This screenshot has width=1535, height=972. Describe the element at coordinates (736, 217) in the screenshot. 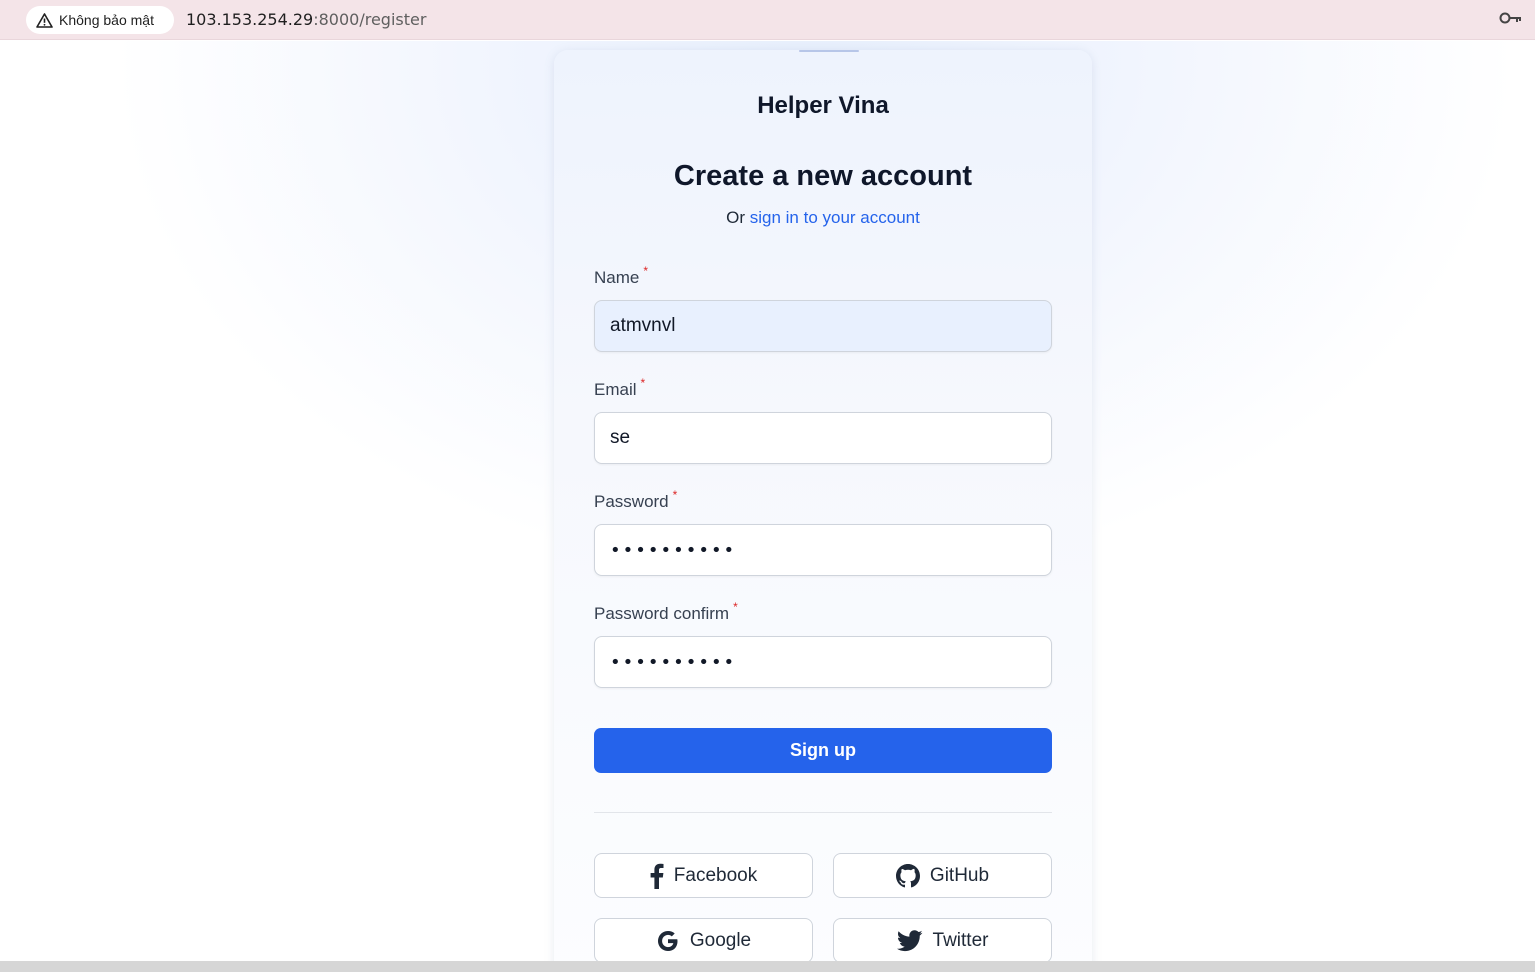

I see `signin-prompt-prefix: Or` at that location.